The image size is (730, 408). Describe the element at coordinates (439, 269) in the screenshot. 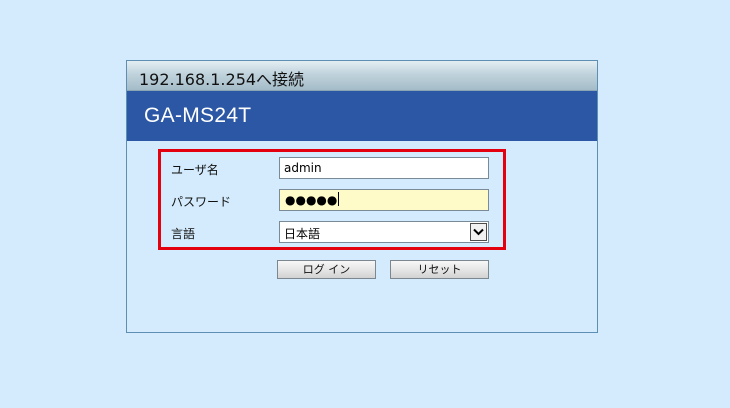

I see `reset-button: リセット` at that location.